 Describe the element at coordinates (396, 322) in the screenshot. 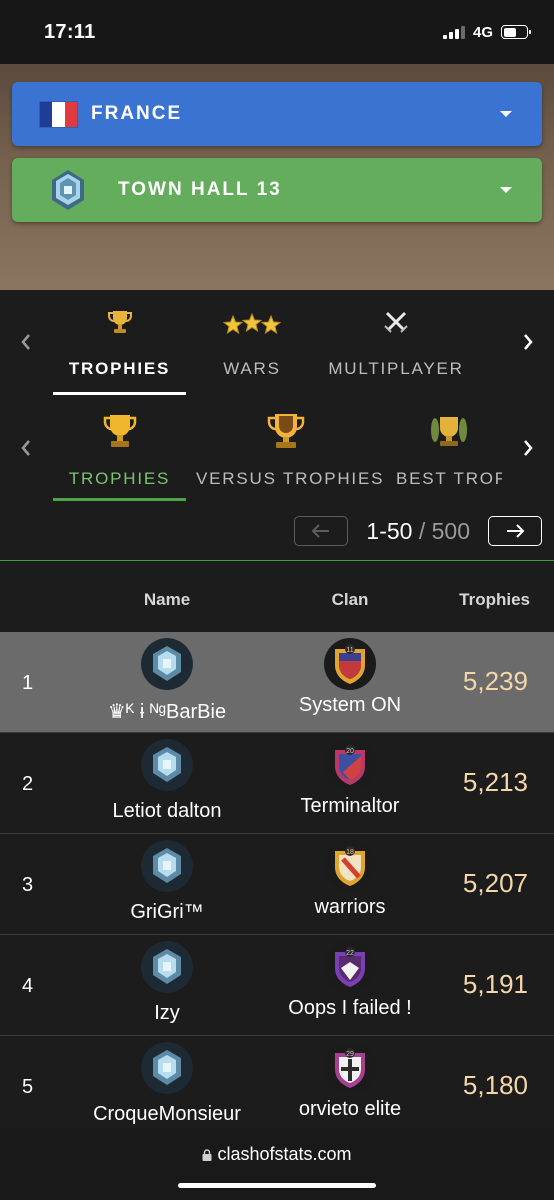

I see `crossed-swords-icon` at that location.